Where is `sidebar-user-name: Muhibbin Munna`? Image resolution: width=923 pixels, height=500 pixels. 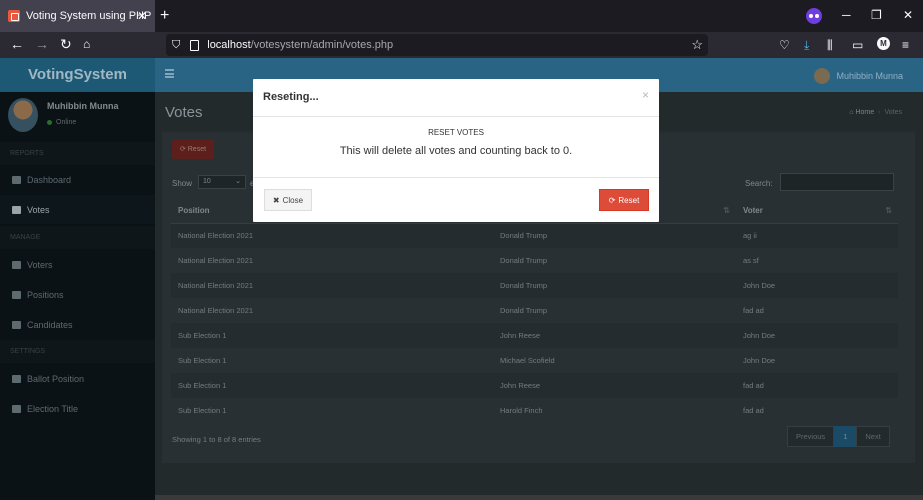
sidebar-user-name: Muhibbin Munna is located at coordinates (83, 106).